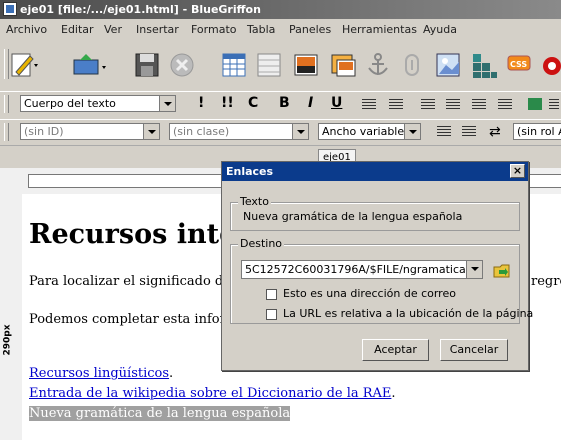 The image size is (561, 440). I want to click on document-selected-line: Nueva gramática de la lengua española, so click(160, 413).